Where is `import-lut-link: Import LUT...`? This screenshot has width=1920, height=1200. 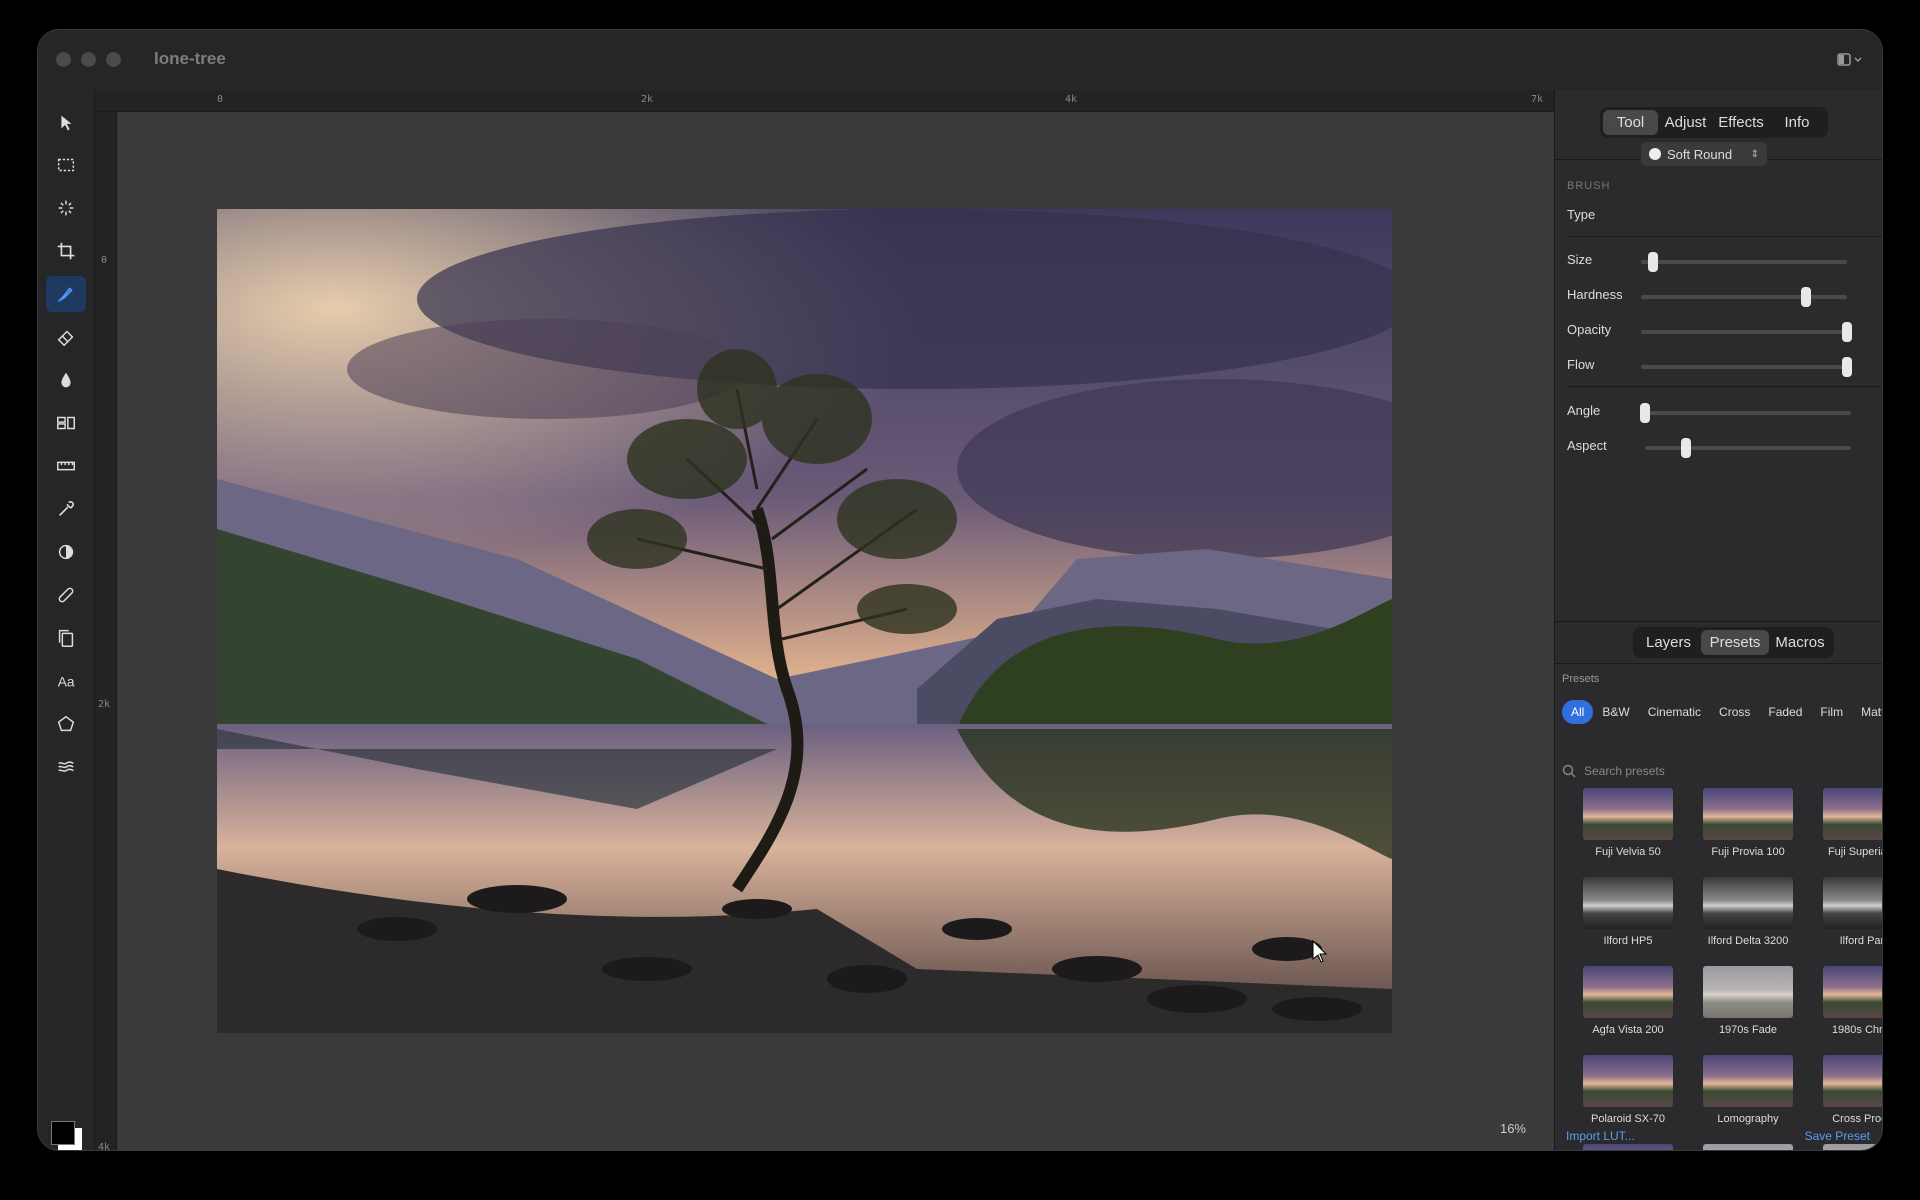
import-lut-link: Import LUT... is located at coordinates (1600, 1136).